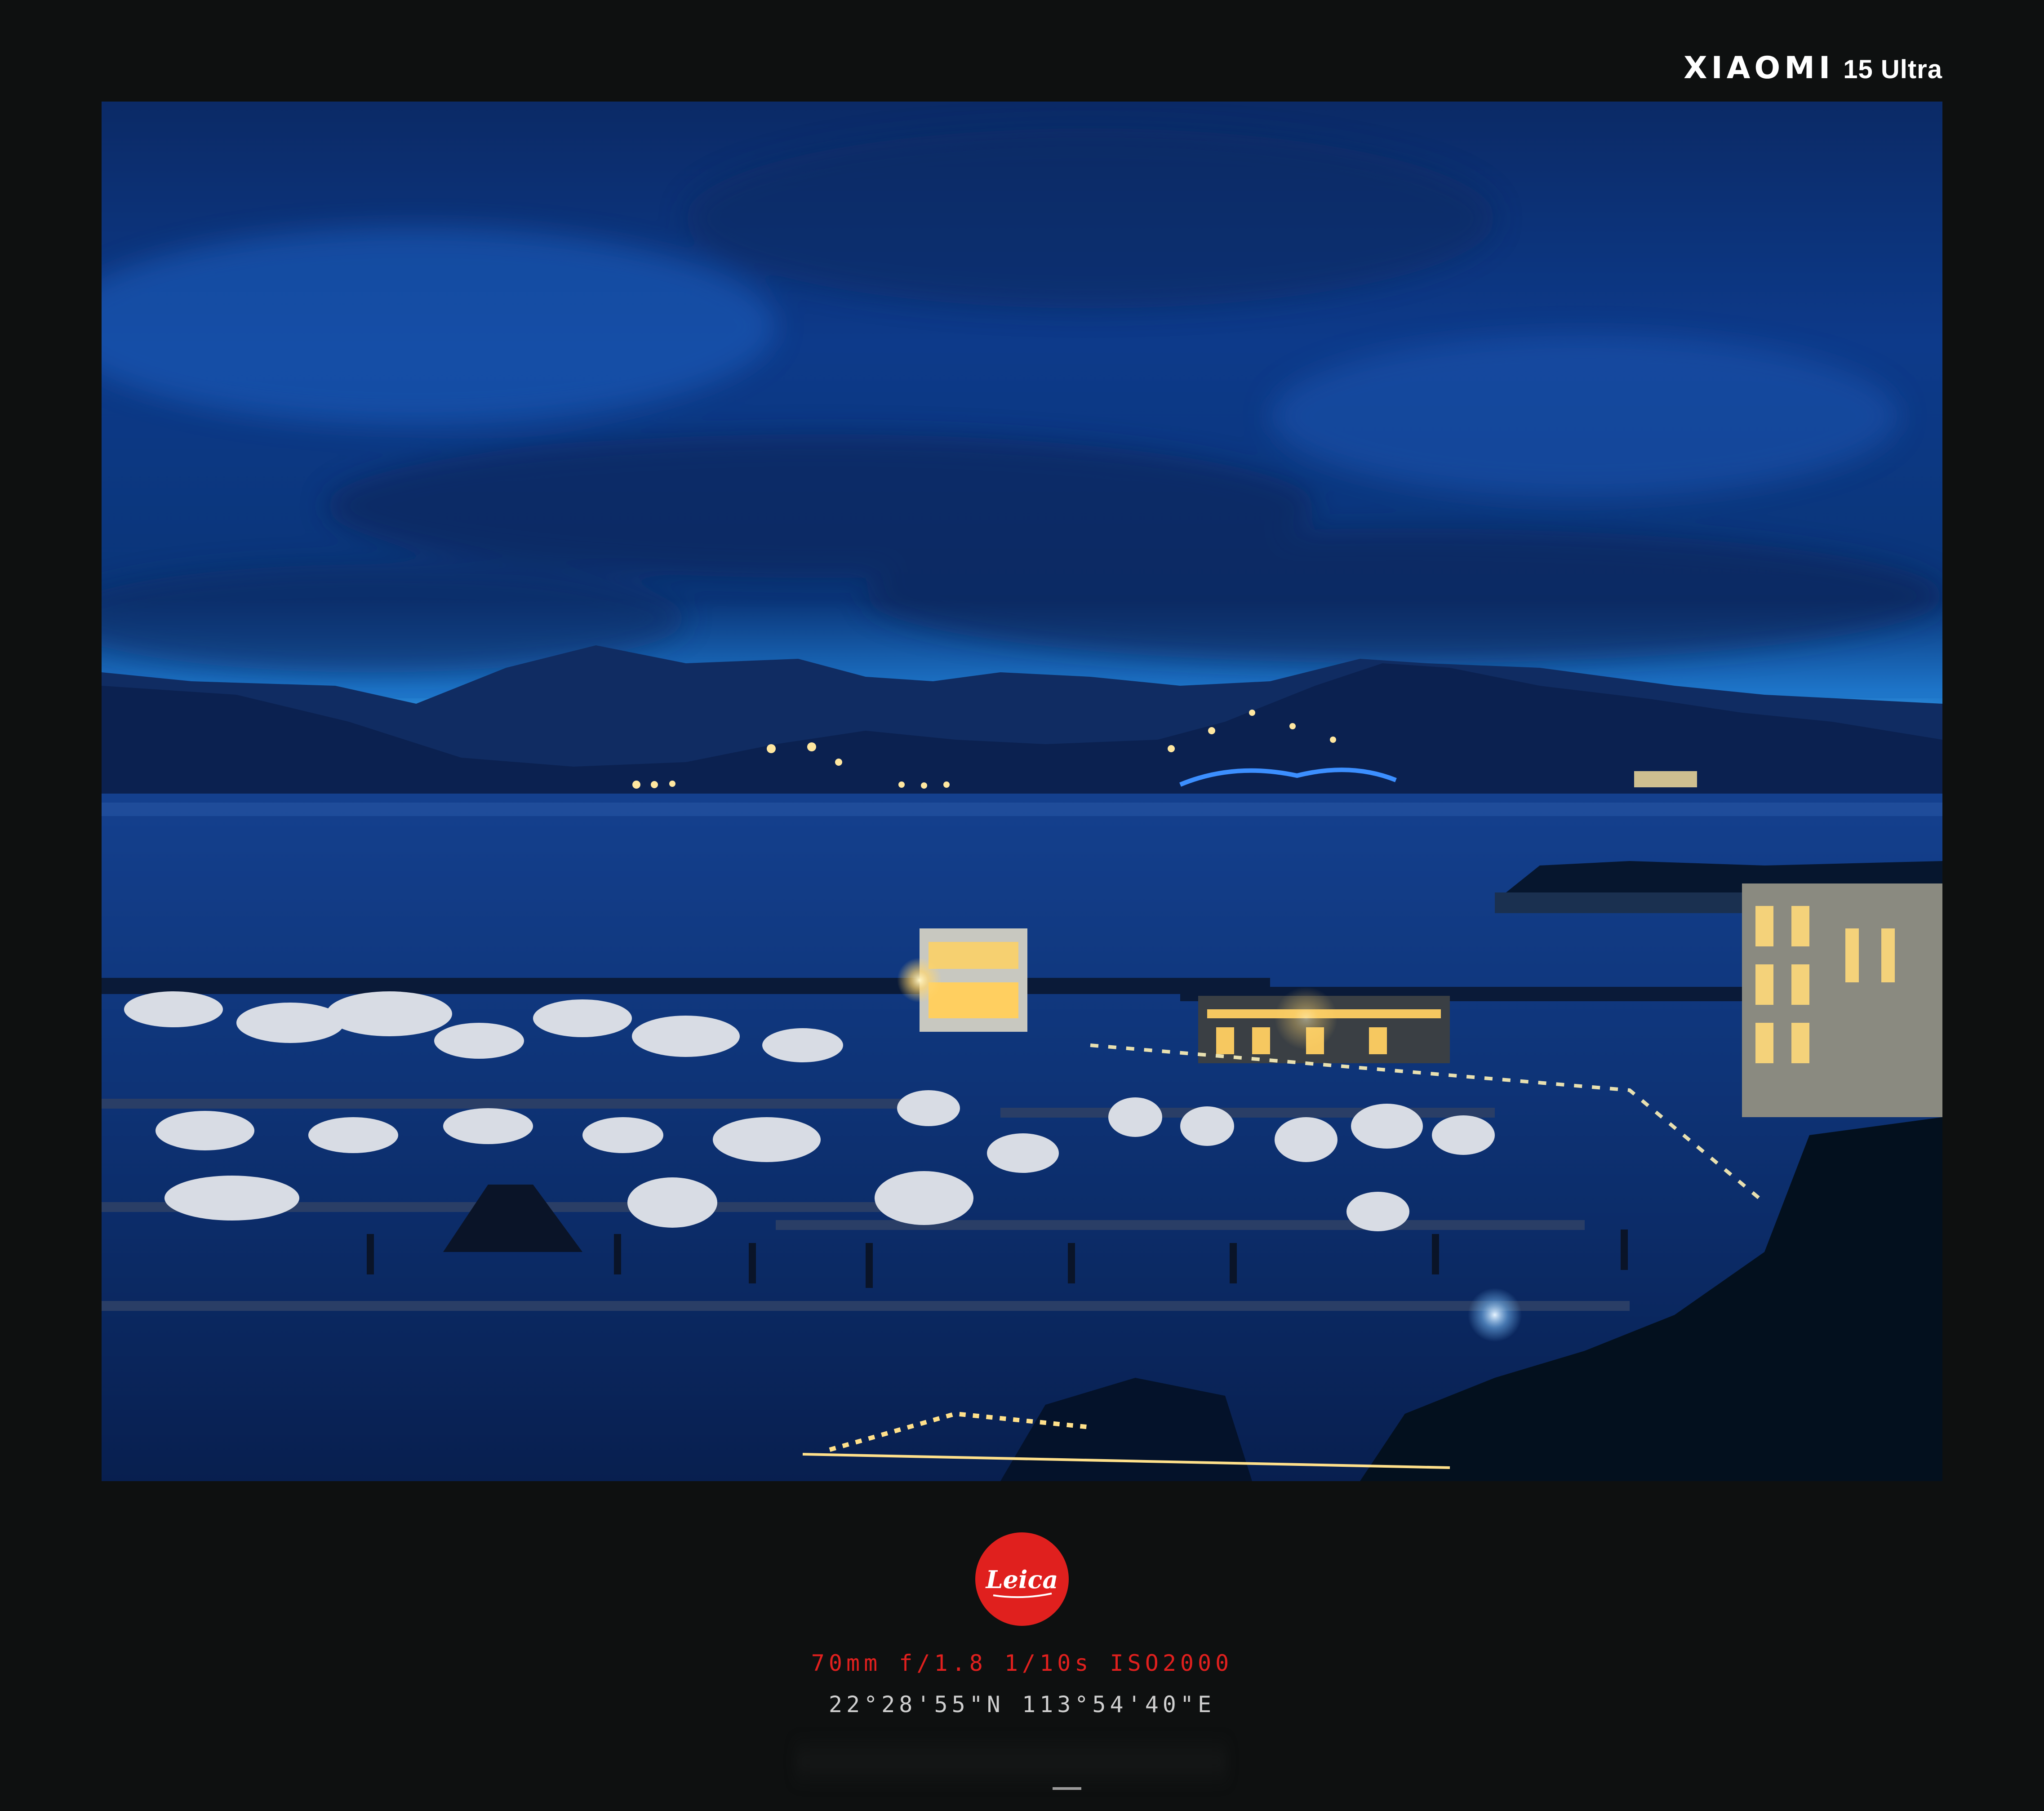  I want to click on shadow-overlay, so click(1011, 1762).